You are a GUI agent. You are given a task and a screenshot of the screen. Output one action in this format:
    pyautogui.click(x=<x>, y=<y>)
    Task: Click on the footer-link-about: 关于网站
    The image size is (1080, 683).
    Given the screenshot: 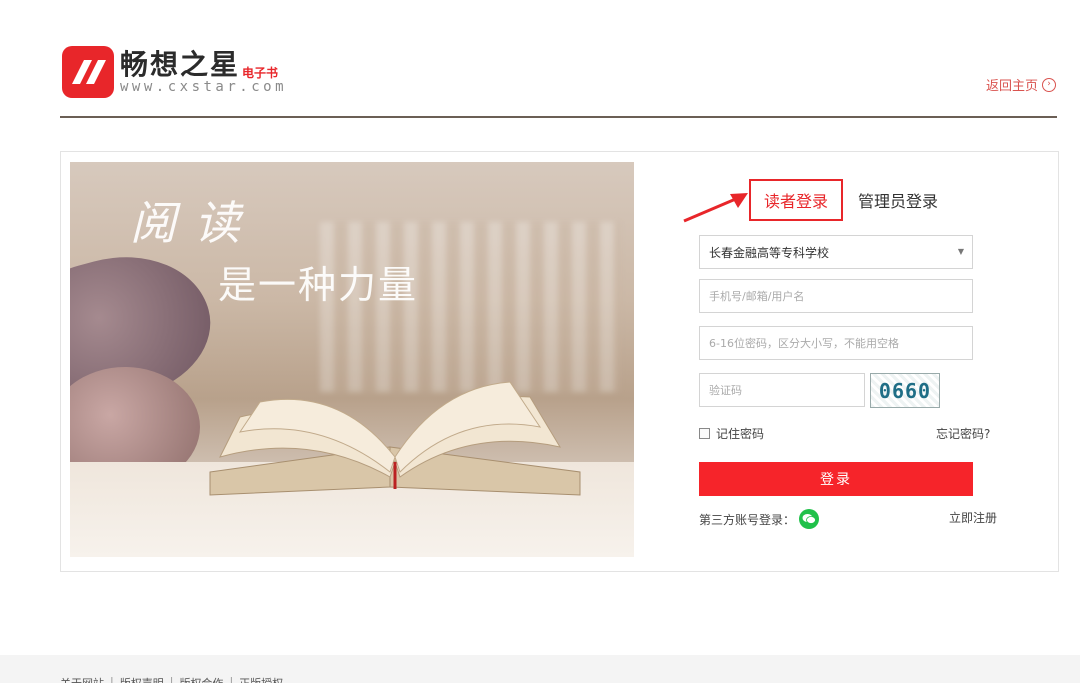 What is the action you would take?
    pyautogui.click(x=82, y=679)
    